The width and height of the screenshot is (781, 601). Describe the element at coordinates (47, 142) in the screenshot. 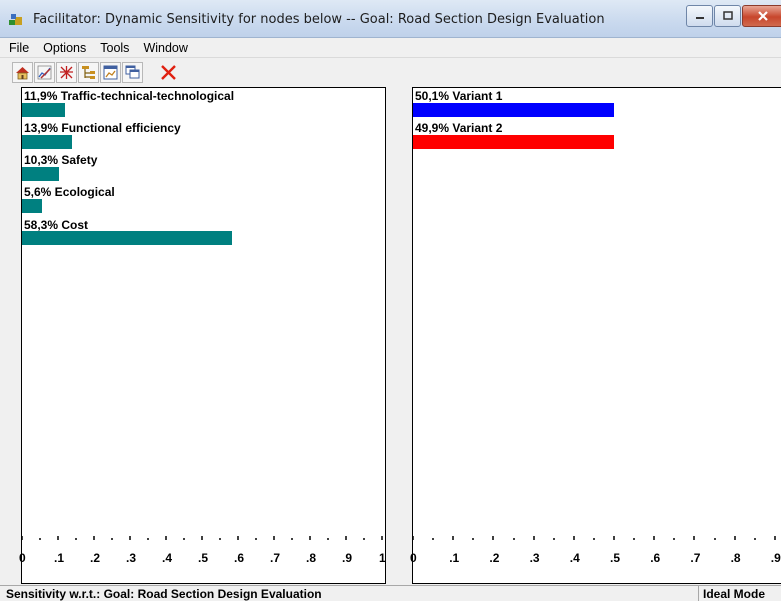

I see `bar-functional-efficiency` at that location.